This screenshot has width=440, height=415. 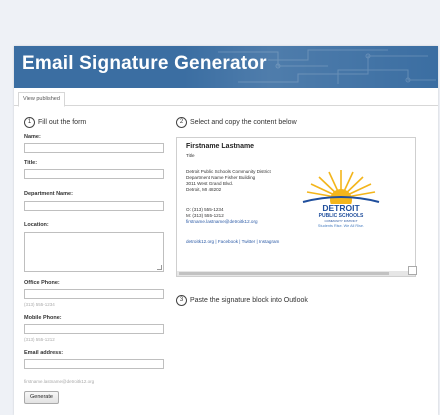 I want to click on sun-logo-icon, so click(x=341, y=190).